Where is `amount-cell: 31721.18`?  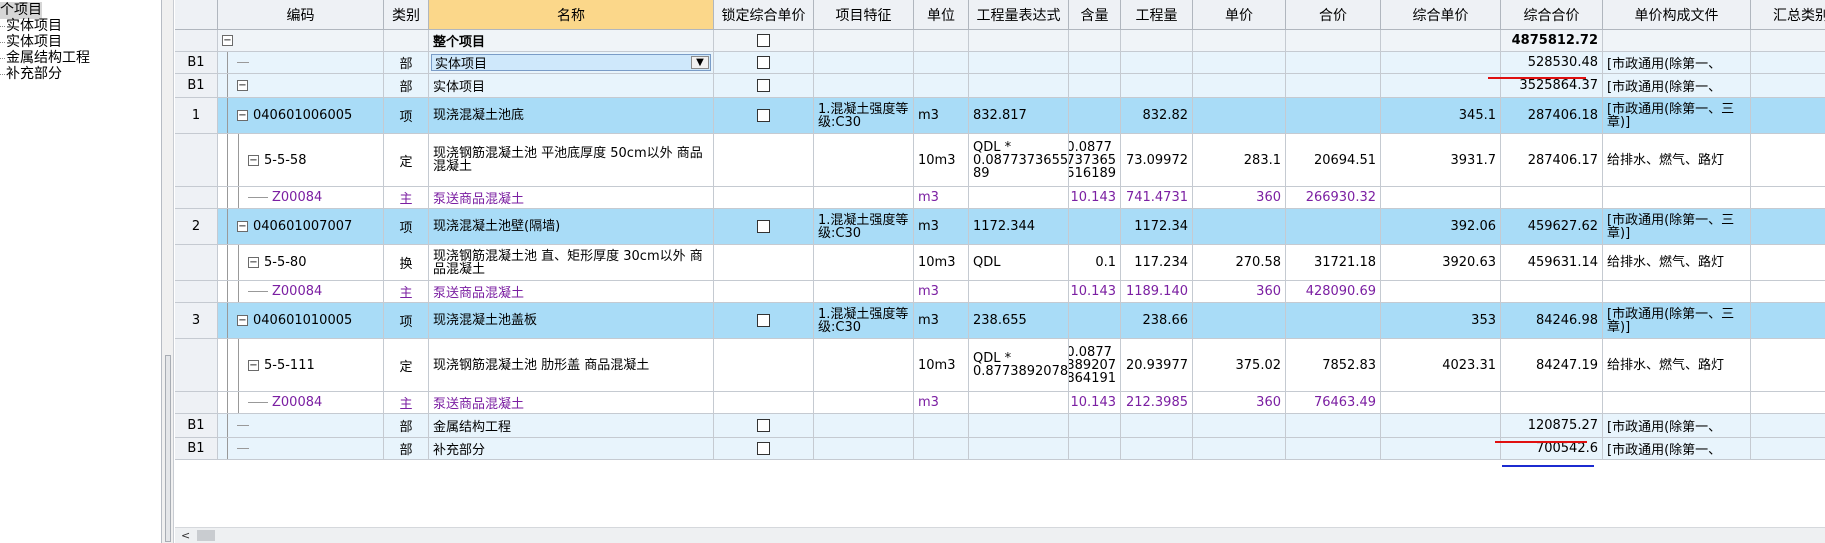
amount-cell: 31721.18 is located at coordinates (1333, 263).